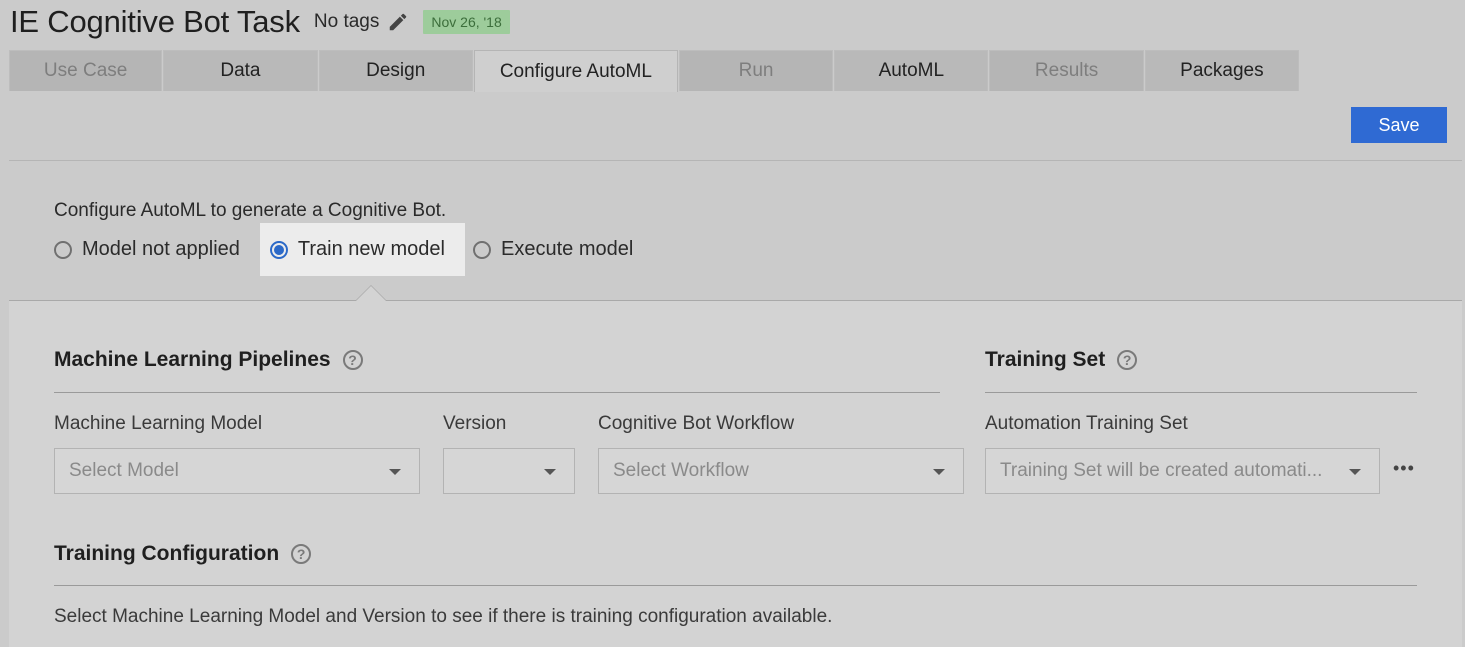 The image size is (1465, 647). I want to click on pencil-icon, so click(398, 22).